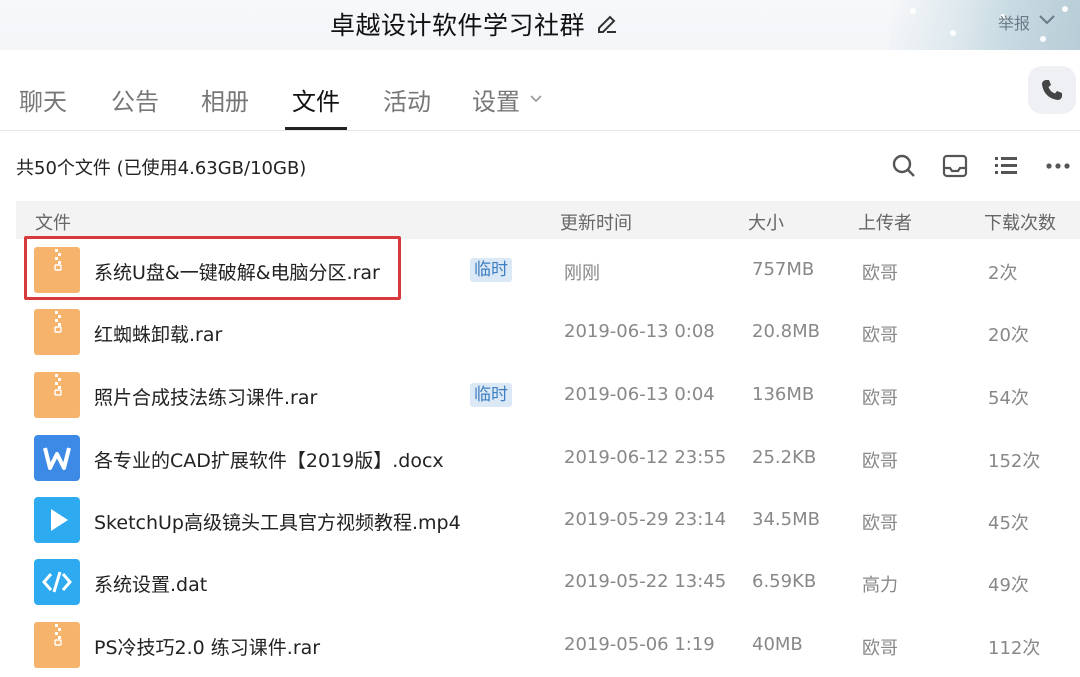 Image resolution: width=1080 pixels, height=677 pixels. What do you see at coordinates (639, 394) in the screenshot?
I see `file-updated: 2019-06-13 0:04` at bounding box center [639, 394].